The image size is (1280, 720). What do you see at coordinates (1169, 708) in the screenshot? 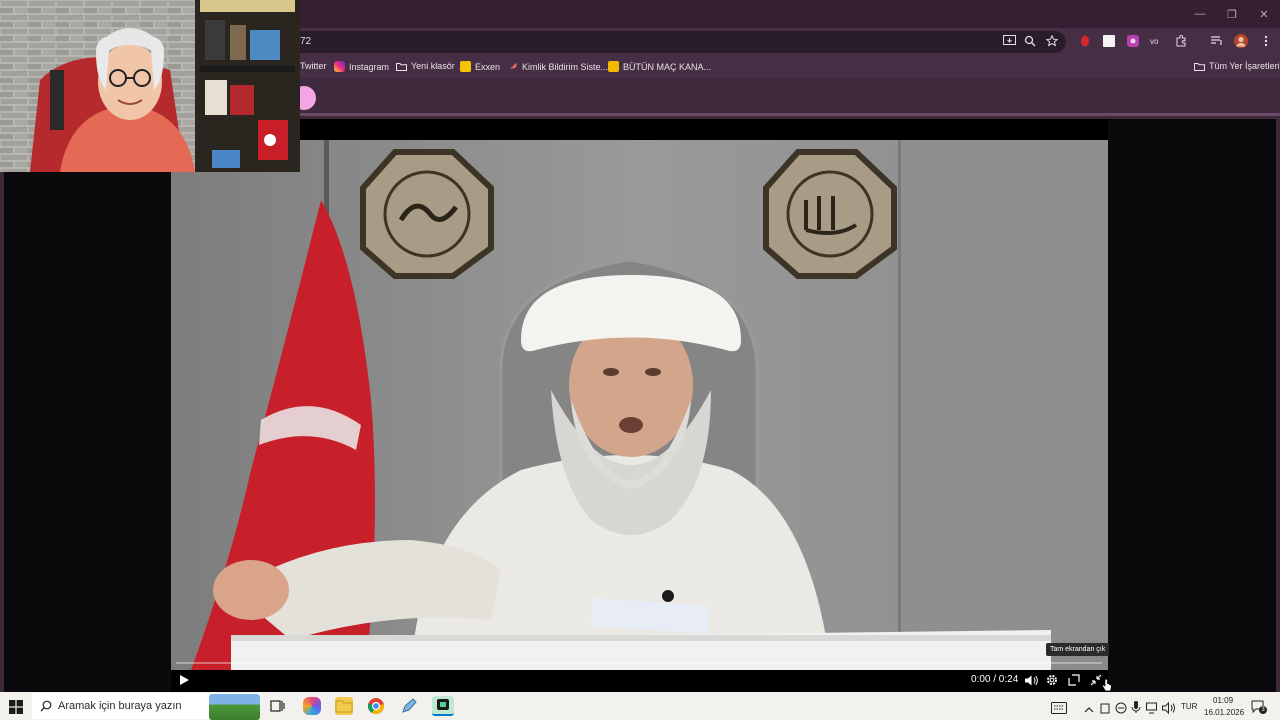
I see `speaker-icon` at bounding box center [1169, 708].